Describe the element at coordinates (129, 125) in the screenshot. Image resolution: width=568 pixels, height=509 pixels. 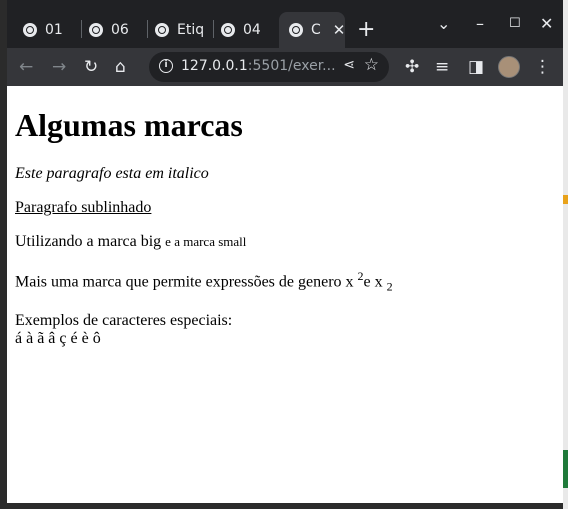
I see `page-title: Algumas marcas` at that location.